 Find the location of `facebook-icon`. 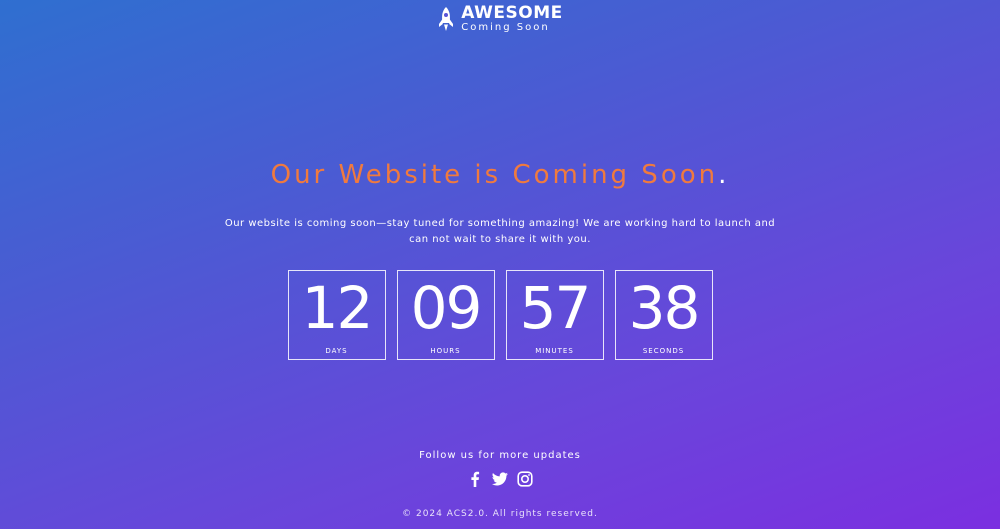

facebook-icon is located at coordinates (475, 479).